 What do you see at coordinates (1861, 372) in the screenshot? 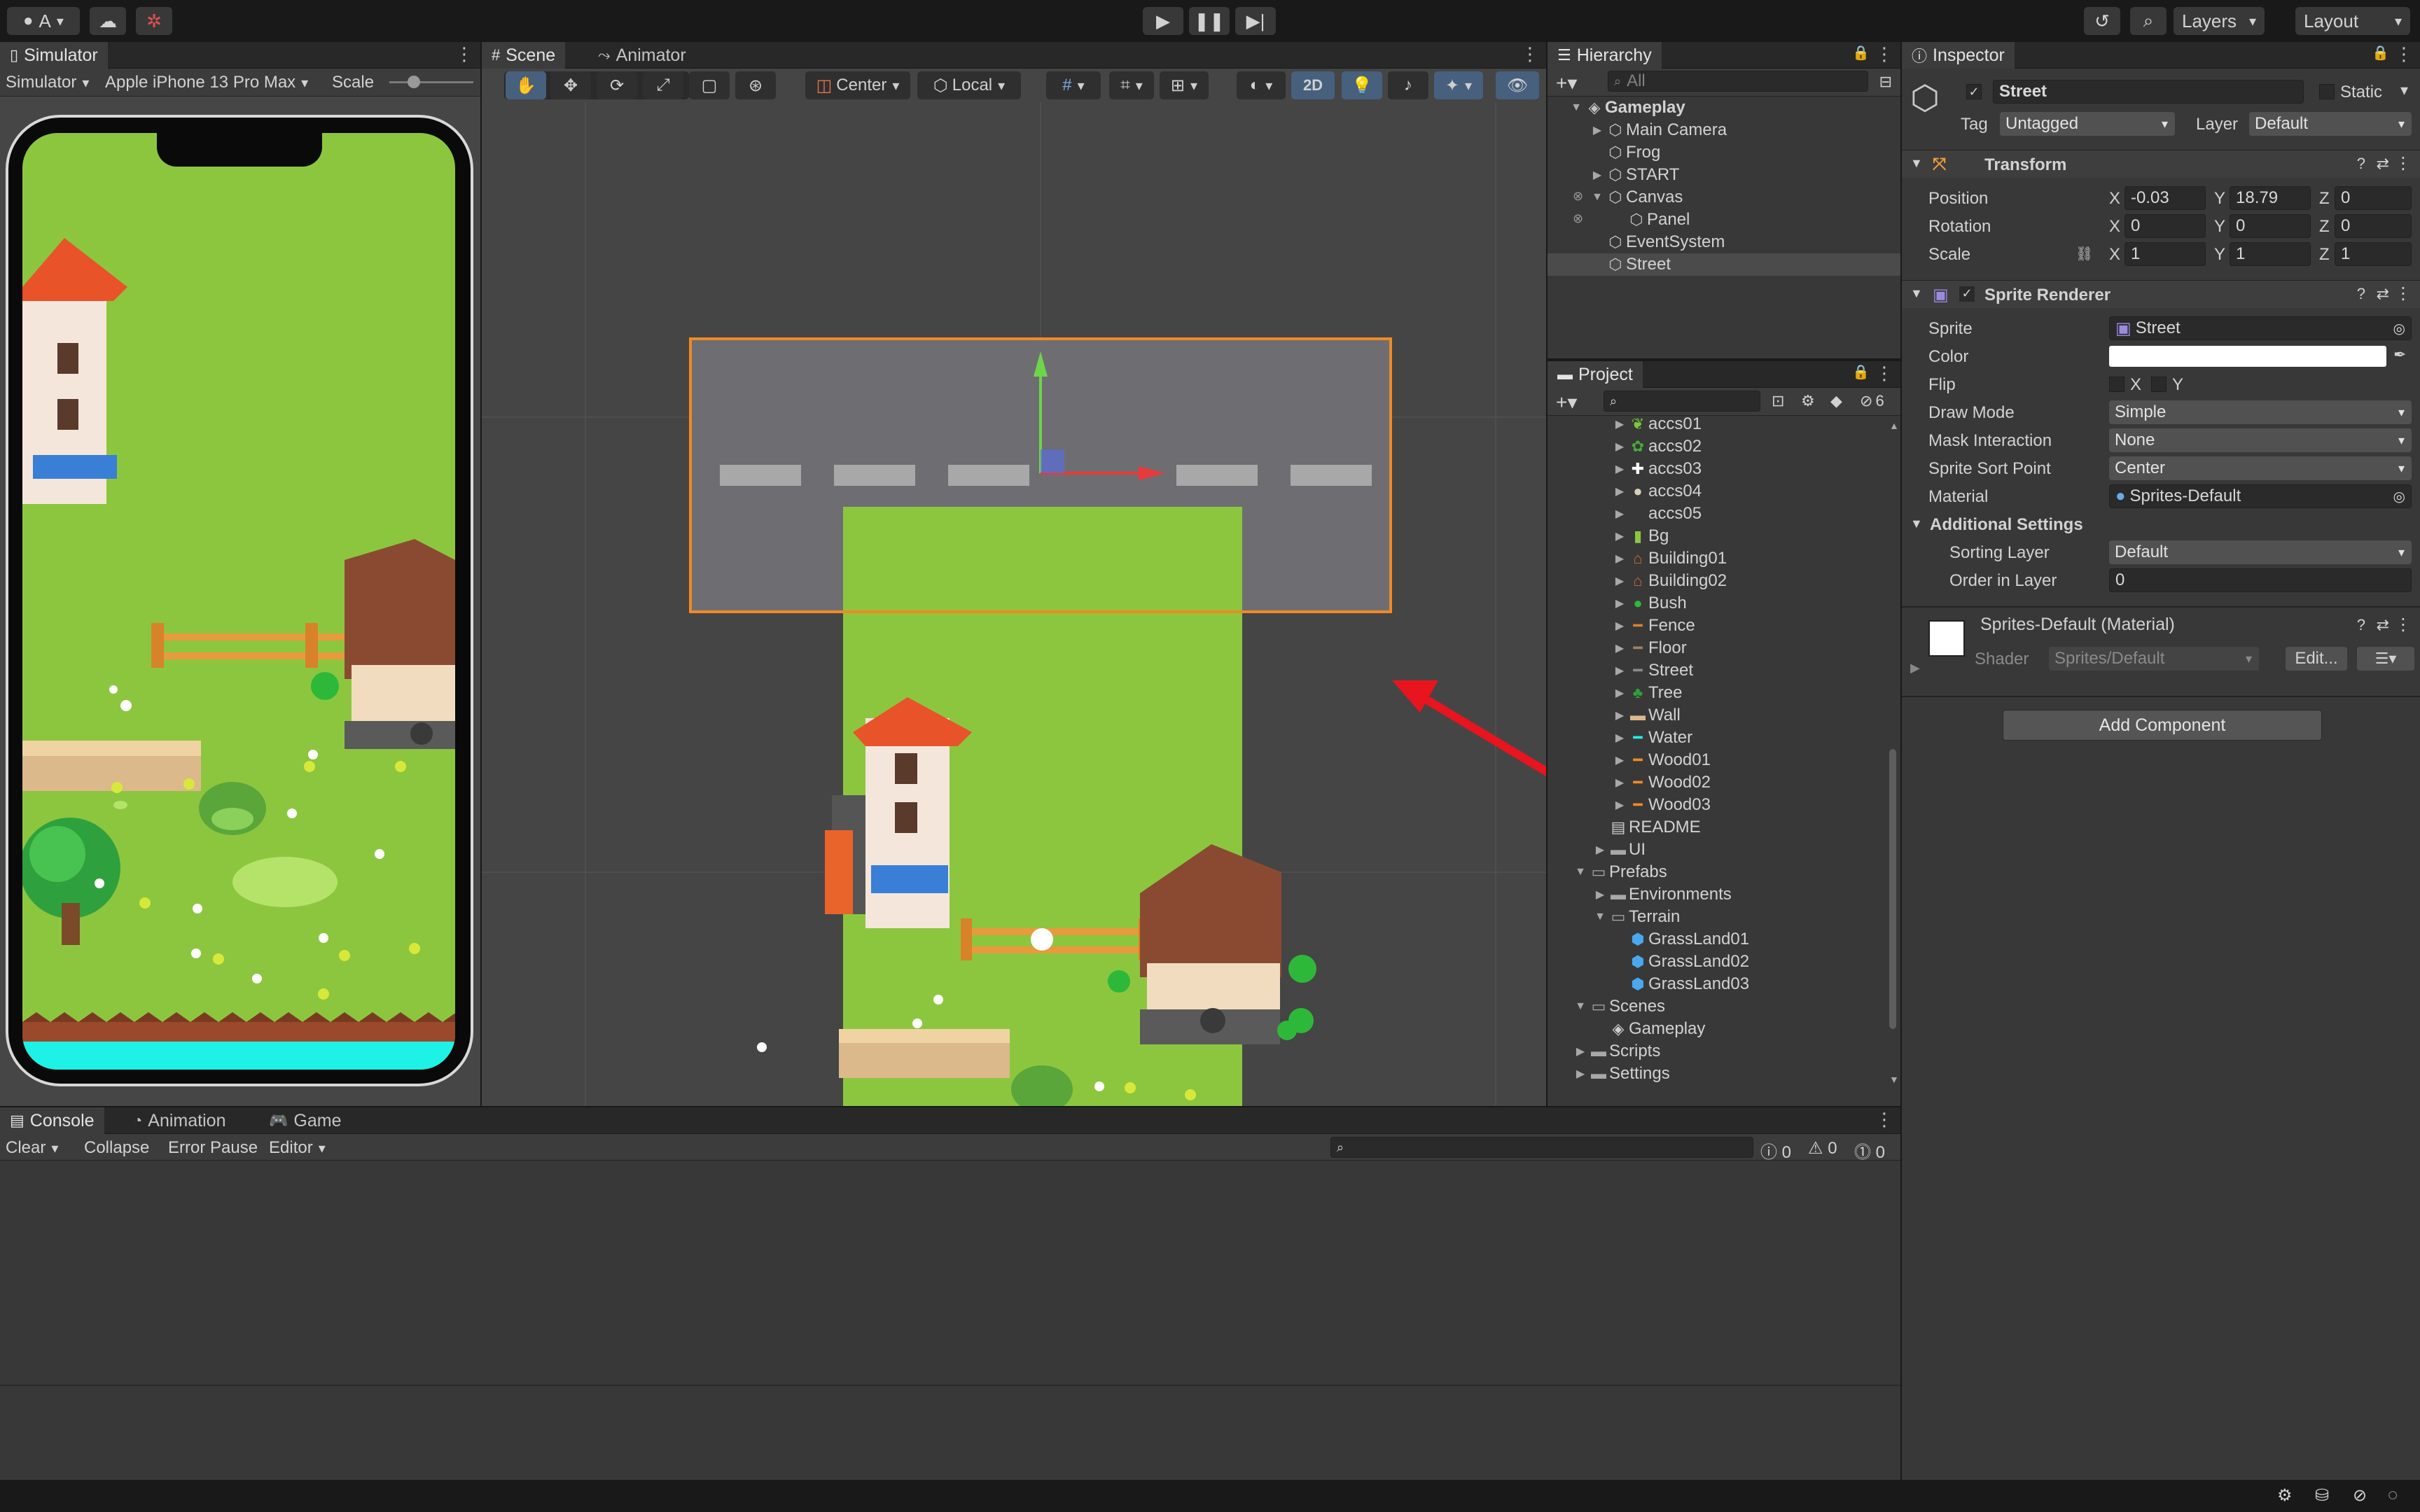
I see `project-lock-icon: 🔒` at bounding box center [1861, 372].